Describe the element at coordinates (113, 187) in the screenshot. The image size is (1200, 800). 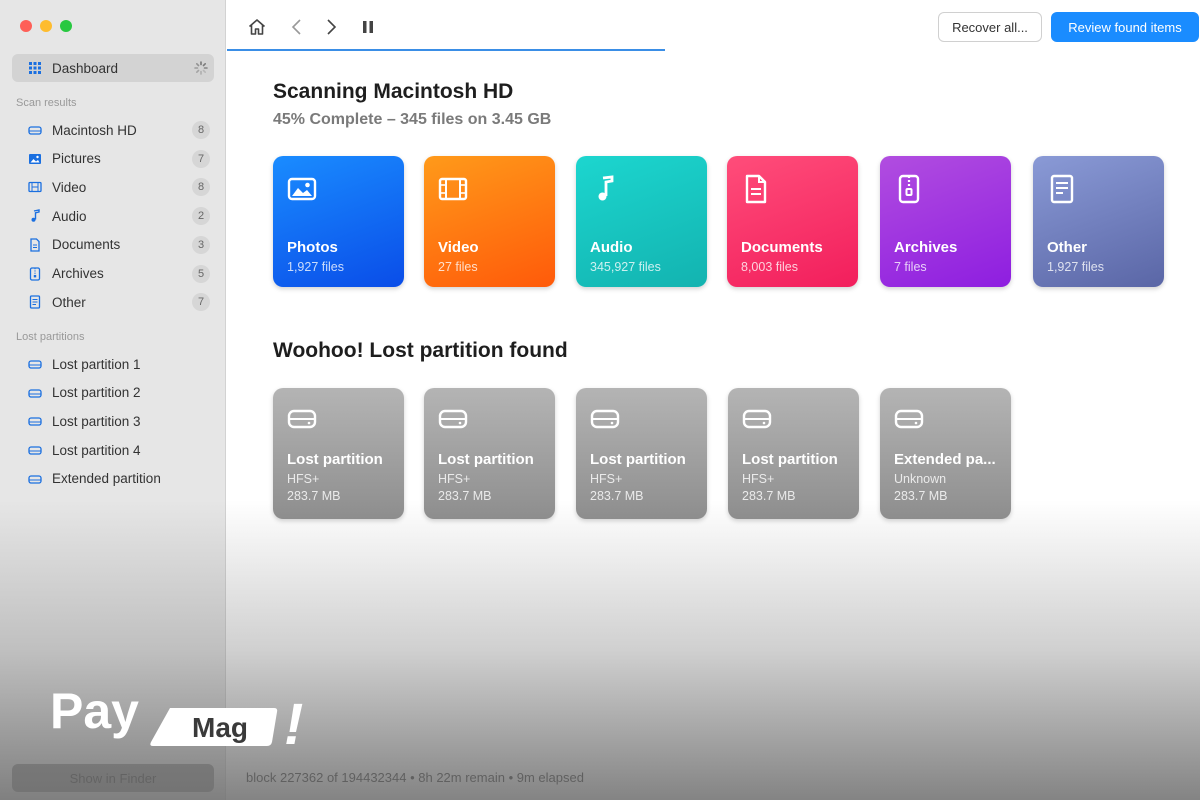
I see `sidebar-item-video: Video 8` at that location.